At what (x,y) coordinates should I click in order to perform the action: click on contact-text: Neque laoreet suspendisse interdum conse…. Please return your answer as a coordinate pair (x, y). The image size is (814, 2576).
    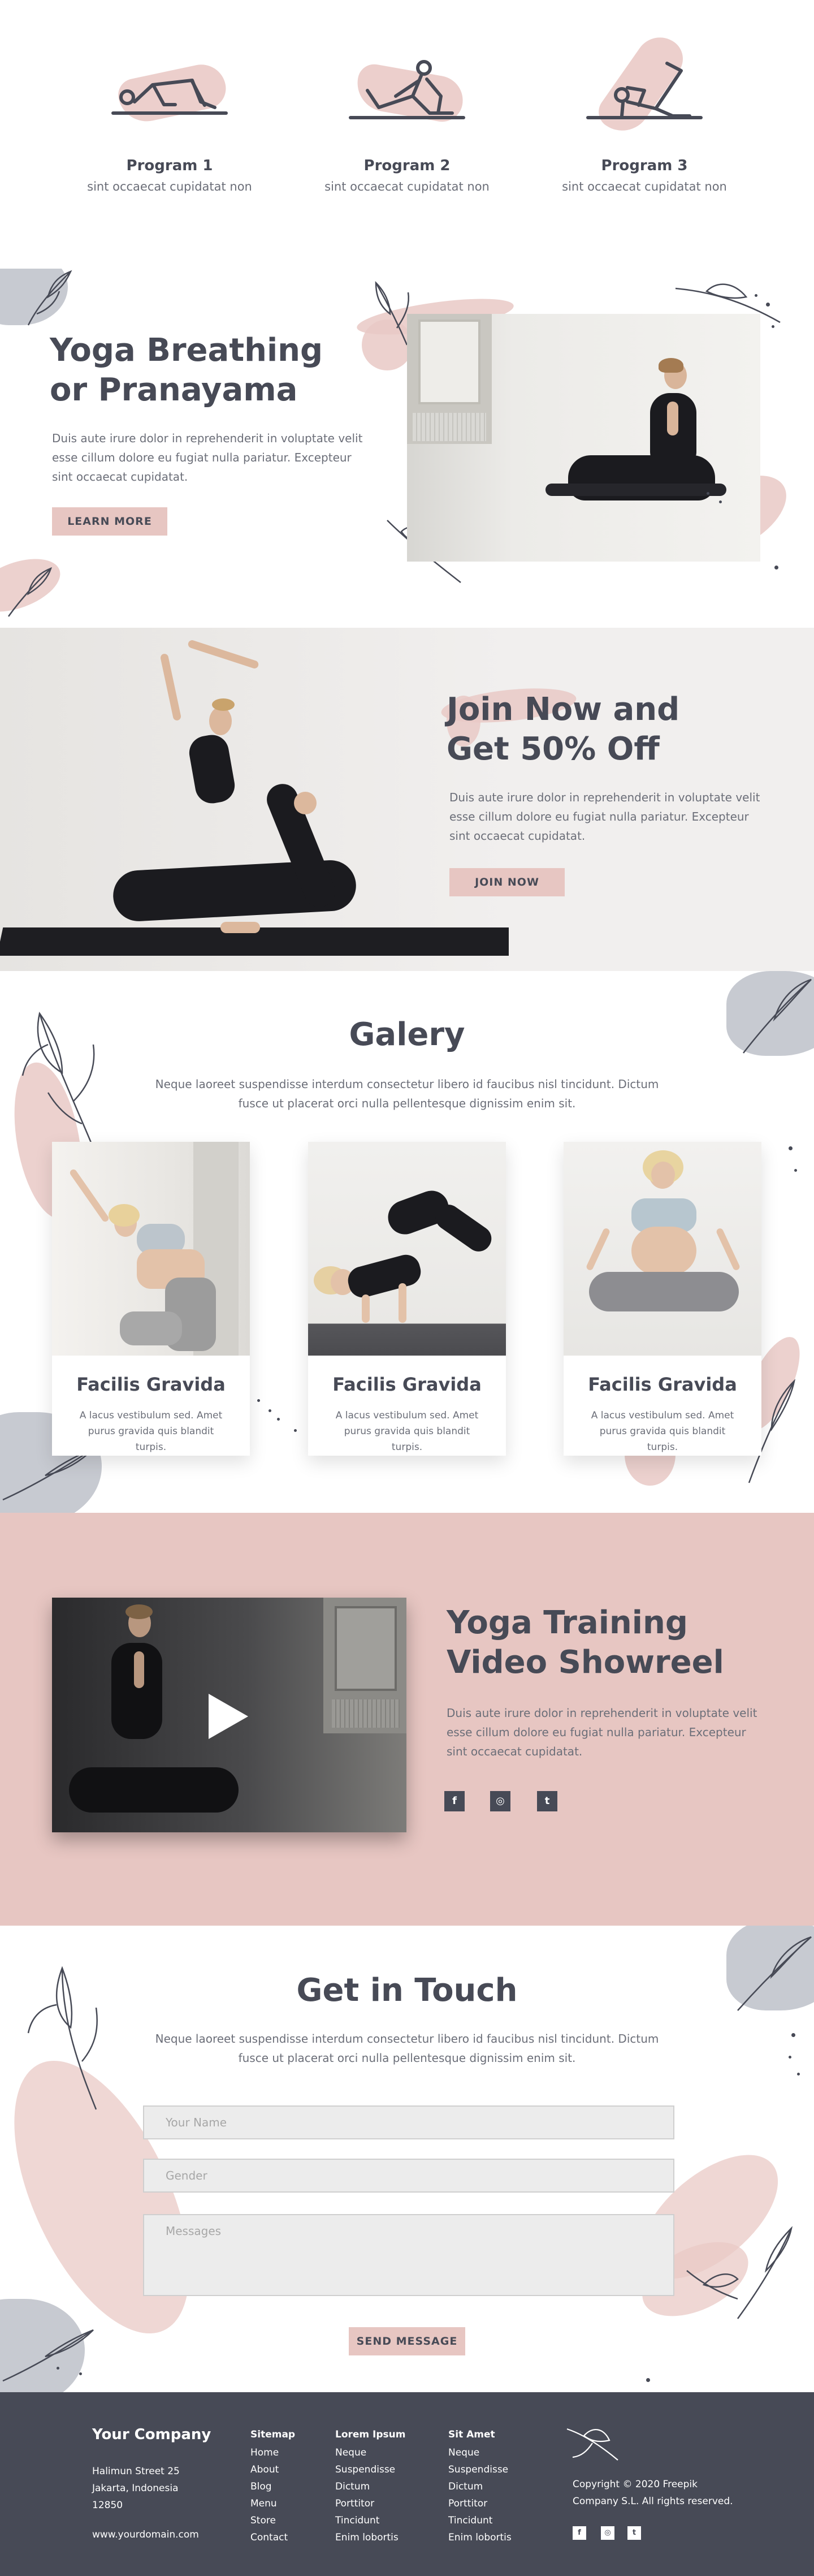
    Looking at the image, I should click on (407, 2048).